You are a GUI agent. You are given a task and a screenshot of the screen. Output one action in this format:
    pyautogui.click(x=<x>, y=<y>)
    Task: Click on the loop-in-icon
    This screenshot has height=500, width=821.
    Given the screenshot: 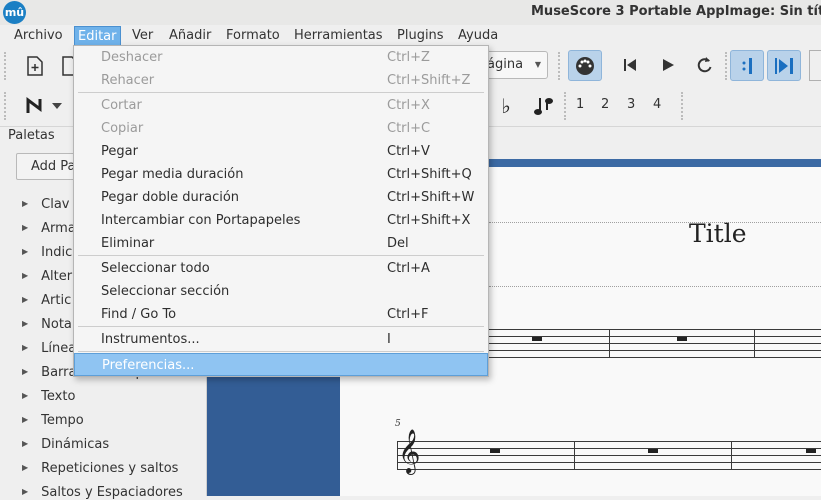 What is the action you would take?
    pyautogui.click(x=747, y=65)
    